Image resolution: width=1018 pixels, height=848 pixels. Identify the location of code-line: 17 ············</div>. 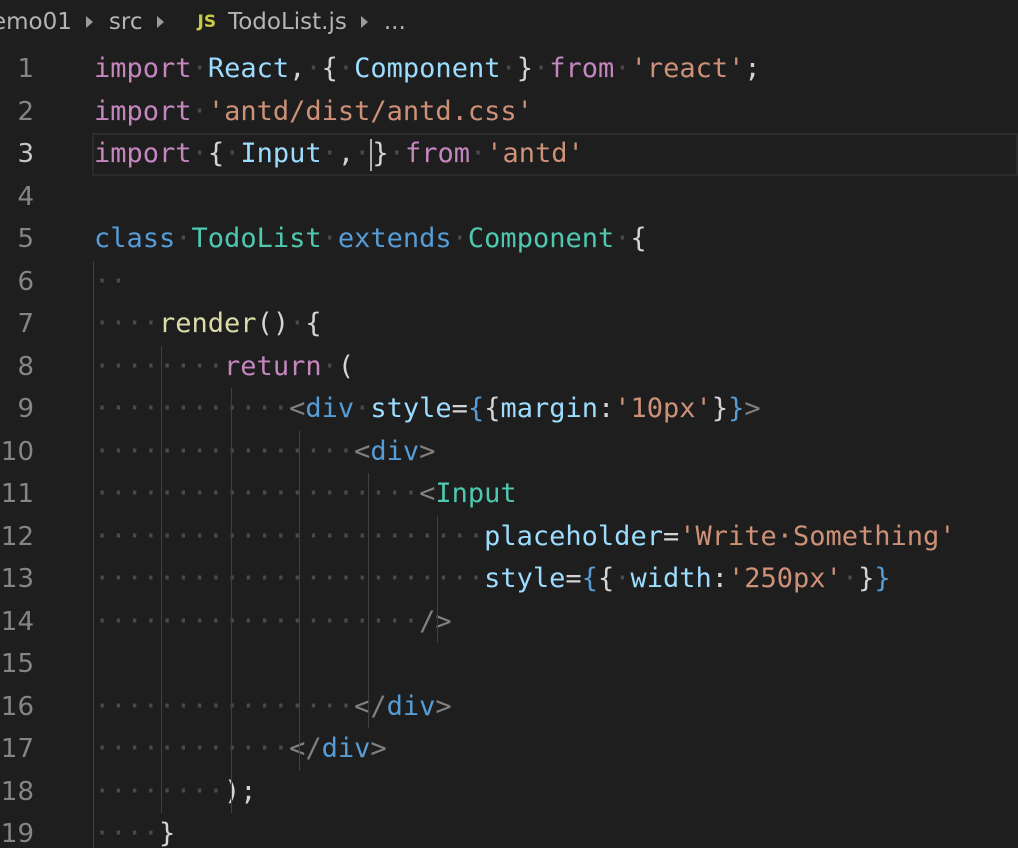
(509, 749).